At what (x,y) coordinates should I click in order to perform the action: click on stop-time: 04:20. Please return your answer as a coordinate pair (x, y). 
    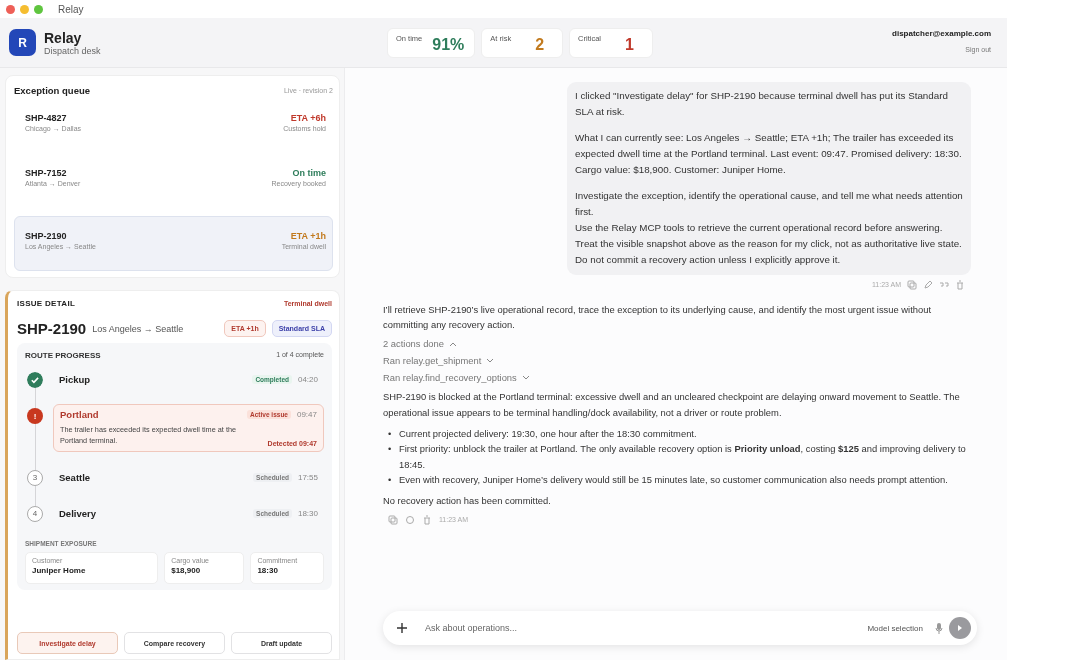
    Looking at the image, I should click on (307, 379).